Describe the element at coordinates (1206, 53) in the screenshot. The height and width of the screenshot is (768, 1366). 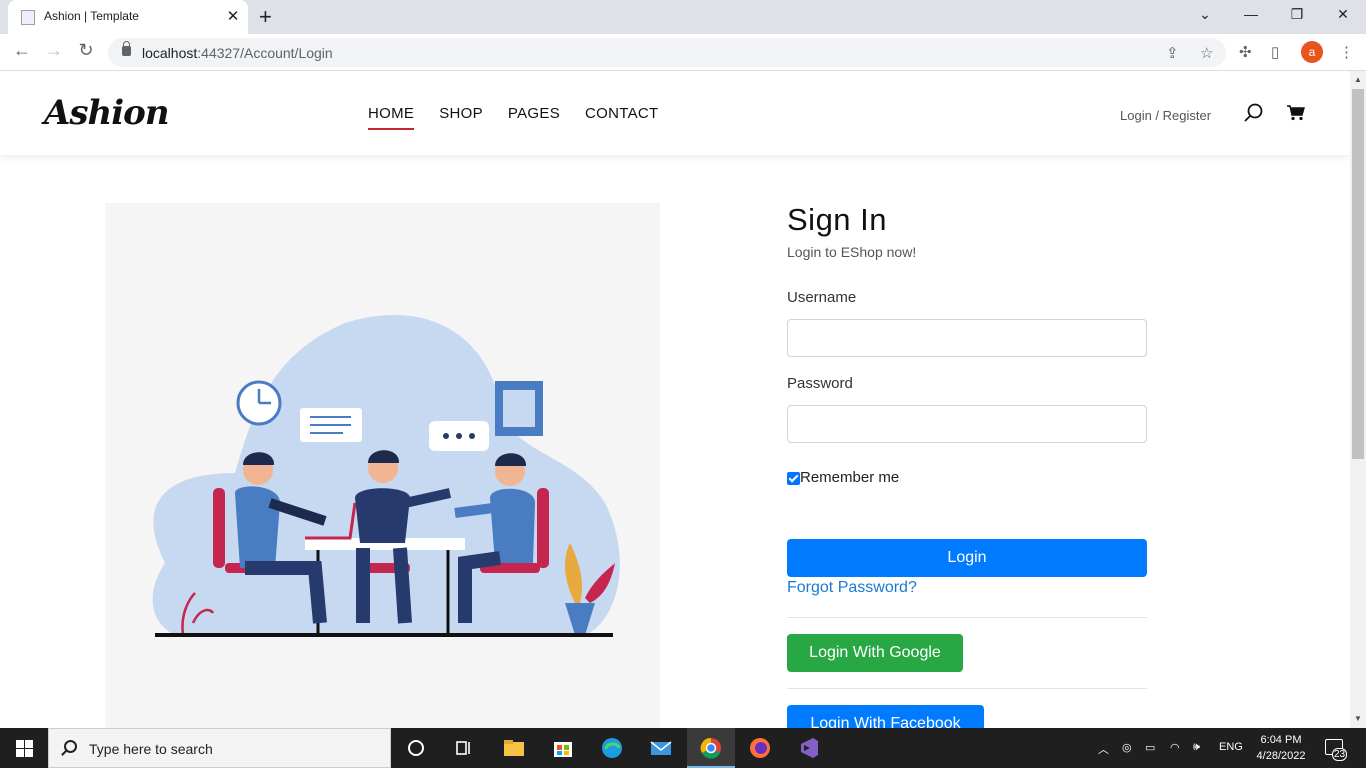
I see `bookmark-star-icon: ☆` at that location.